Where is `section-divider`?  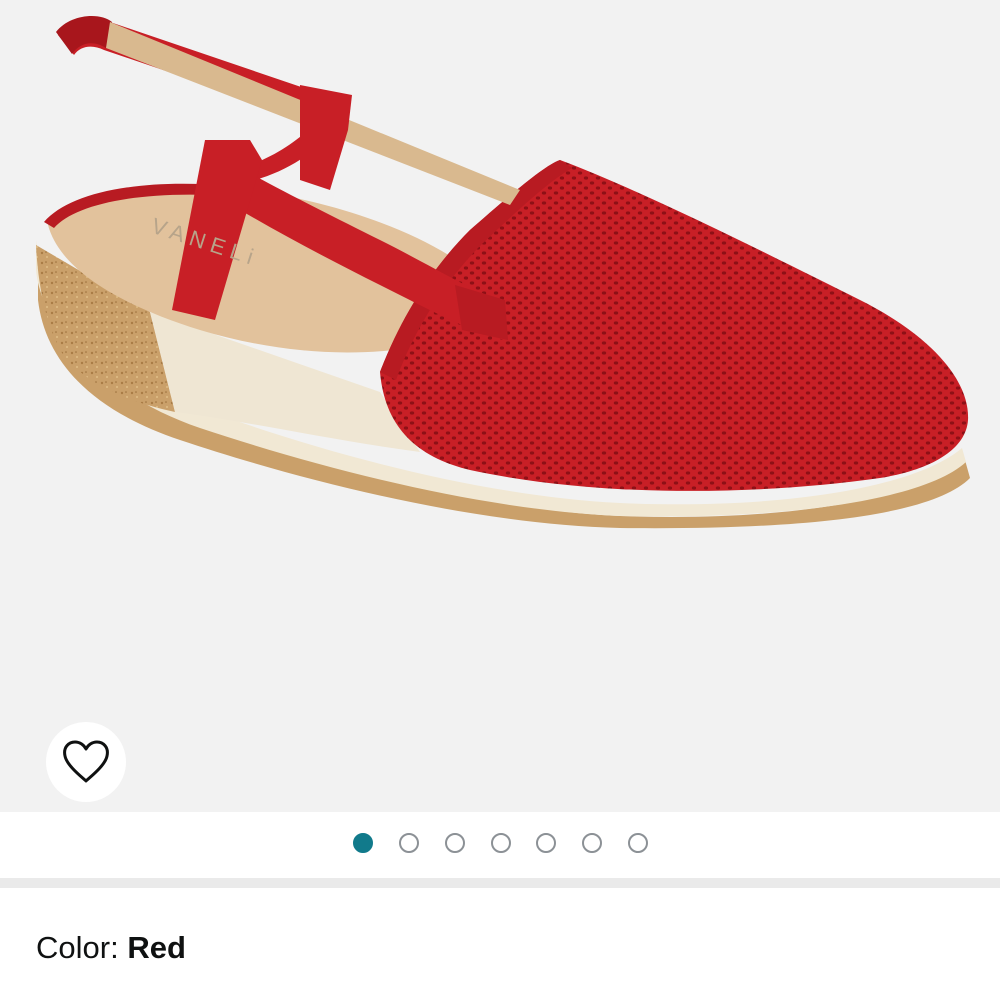
section-divider is located at coordinates (500, 883).